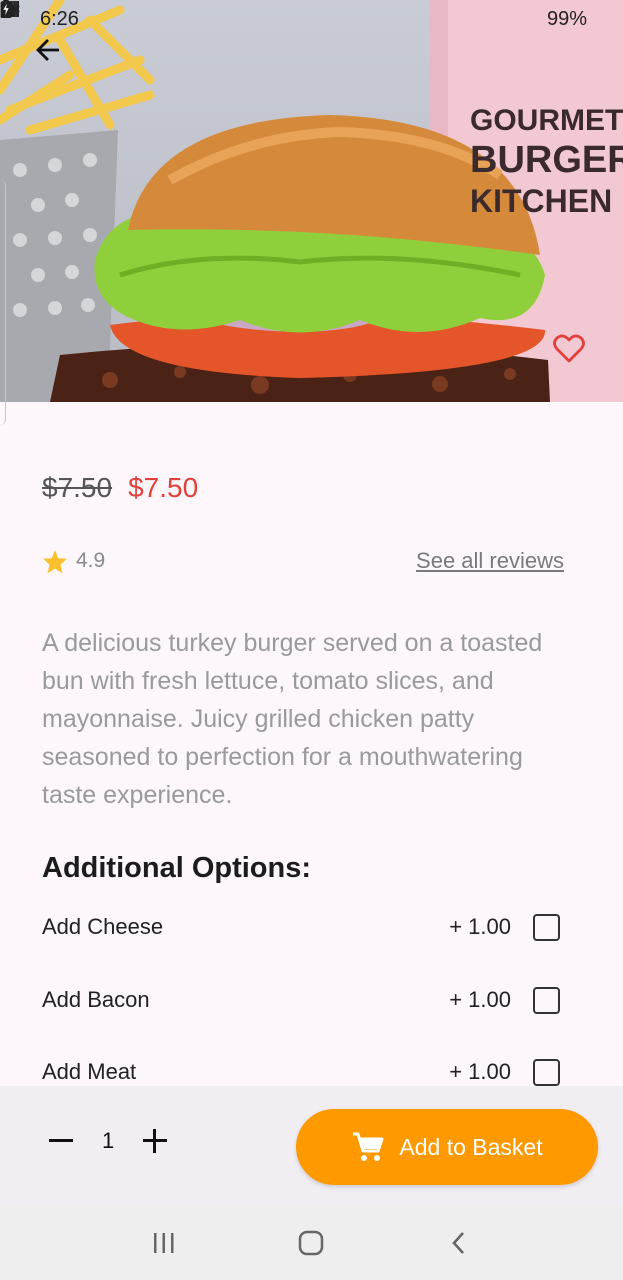 The width and height of the screenshot is (623, 1280). I want to click on recent-apps-button, so click(164, 1243).